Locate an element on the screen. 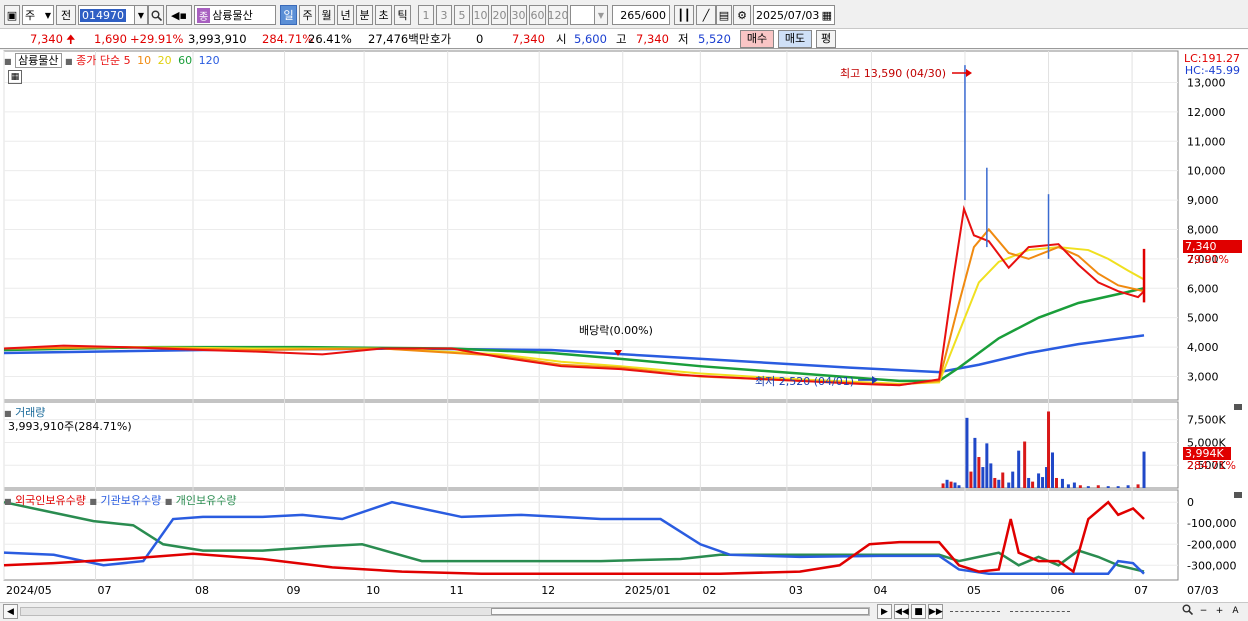  trade-amount: 27,476백만 is located at coordinates (399, 39).